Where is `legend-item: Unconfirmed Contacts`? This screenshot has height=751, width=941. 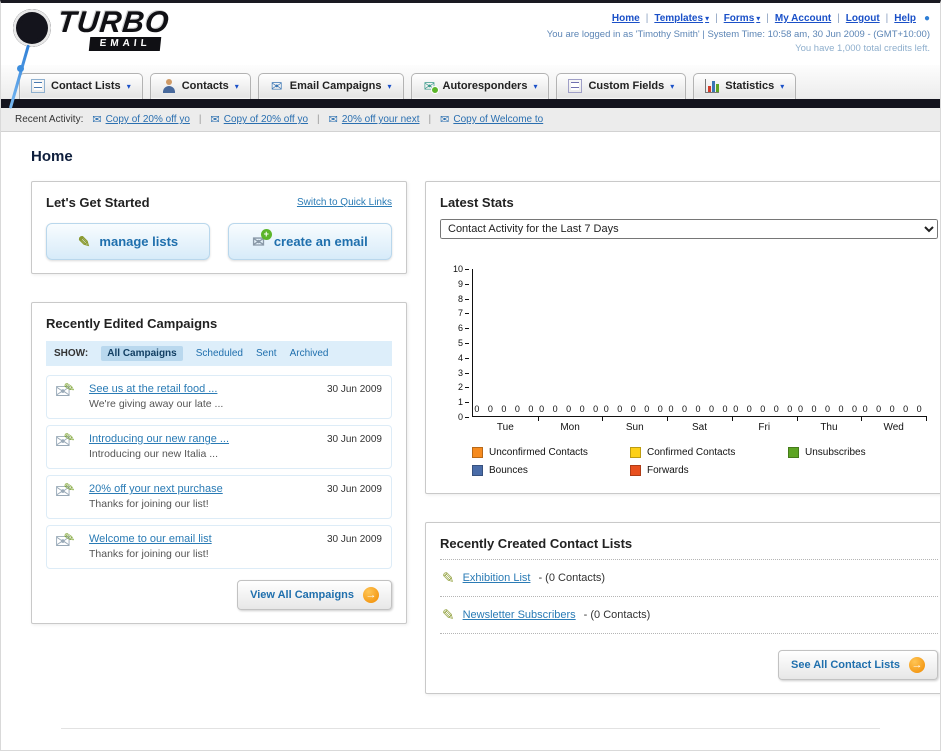 legend-item: Unconfirmed Contacts is located at coordinates (547, 452).